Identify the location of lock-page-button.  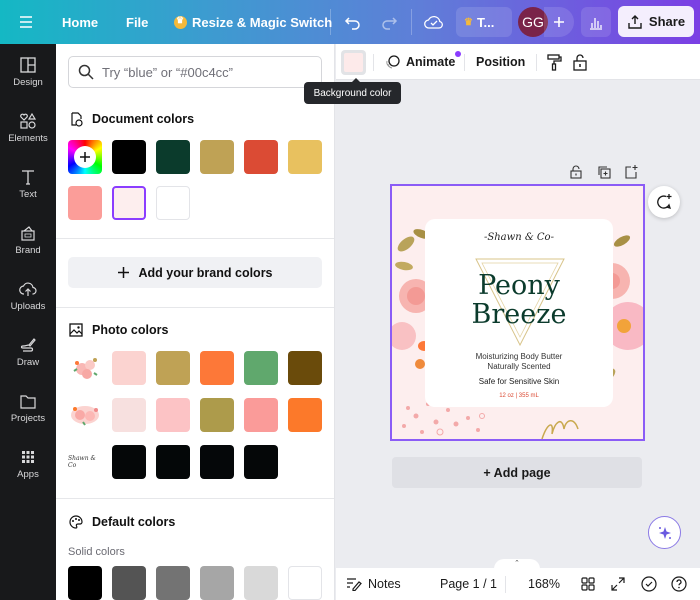
(576, 174).